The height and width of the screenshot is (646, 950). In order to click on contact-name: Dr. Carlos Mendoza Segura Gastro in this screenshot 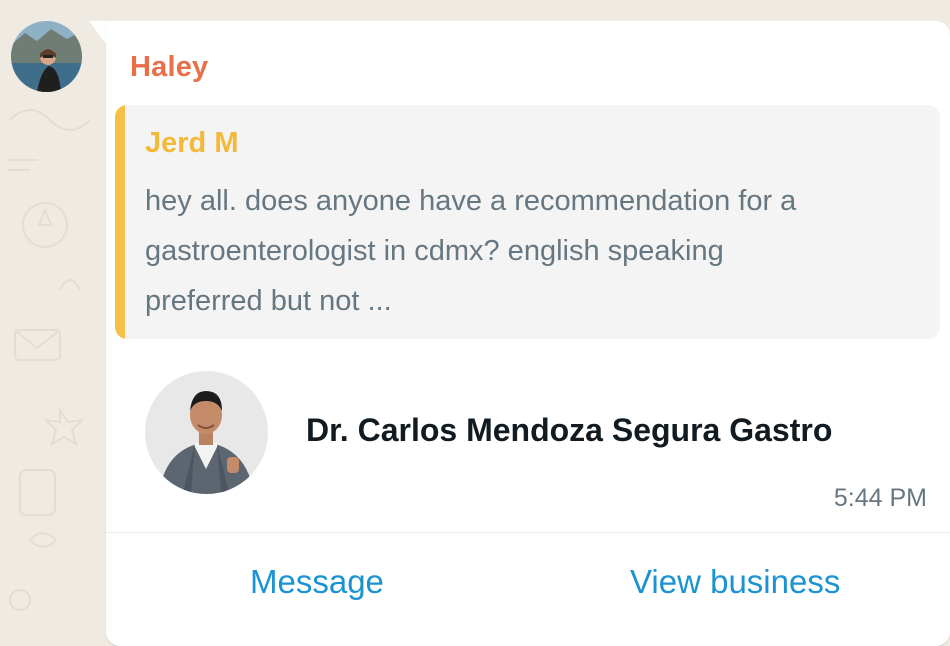, I will do `click(569, 430)`.